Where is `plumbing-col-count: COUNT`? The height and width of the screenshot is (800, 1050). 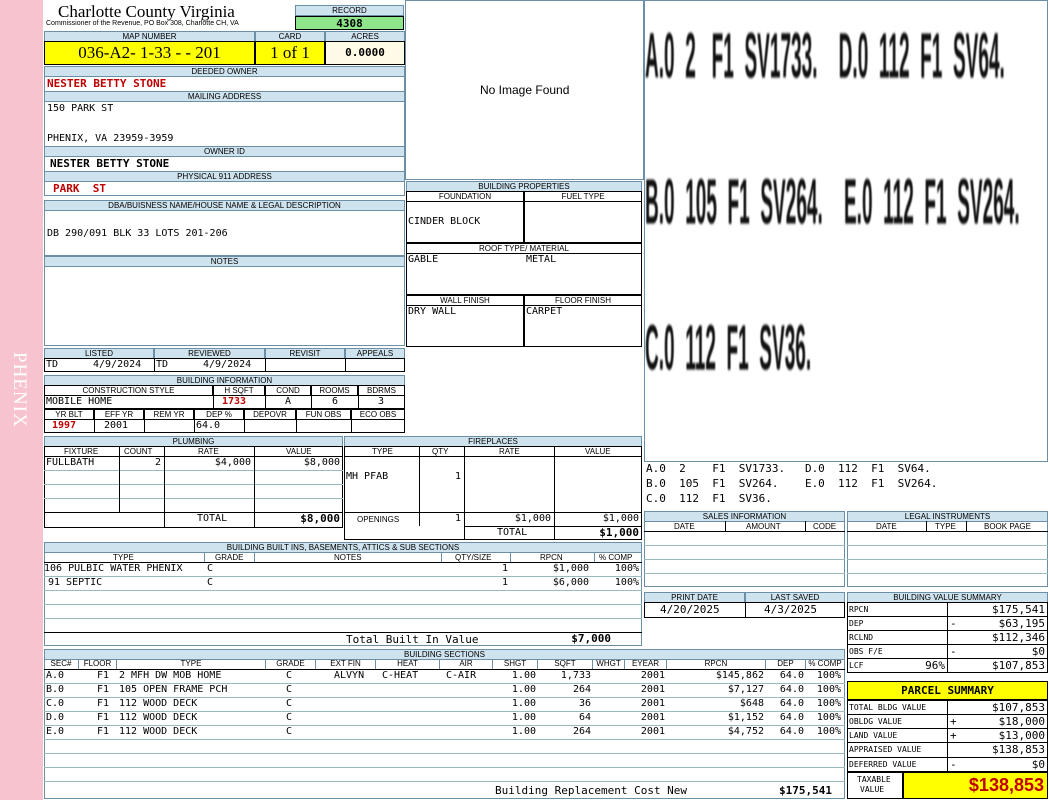 plumbing-col-count: COUNT is located at coordinates (138, 451).